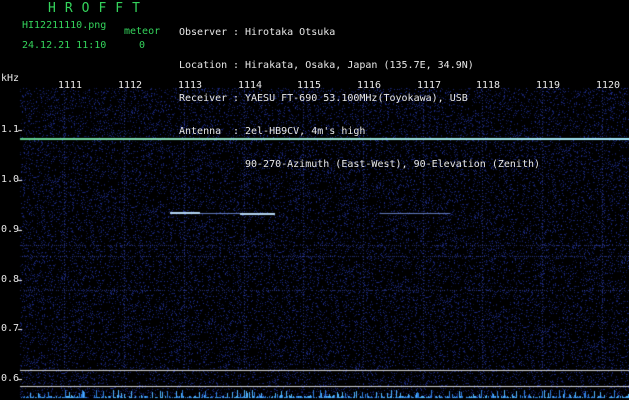  What do you see at coordinates (488, 85) in the screenshot?
I see `minute-tick-label: 1118` at bounding box center [488, 85].